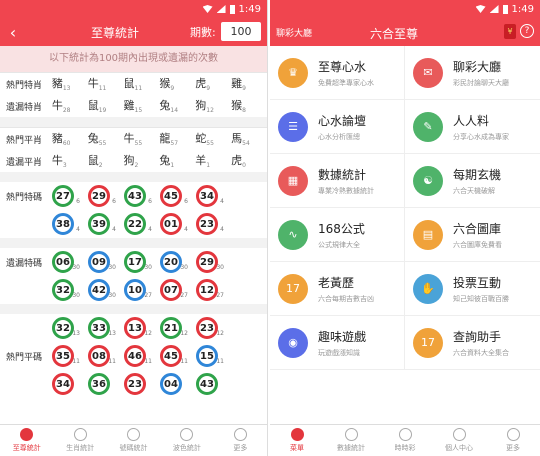  I want to click on ball-number: 04, so click(171, 384).